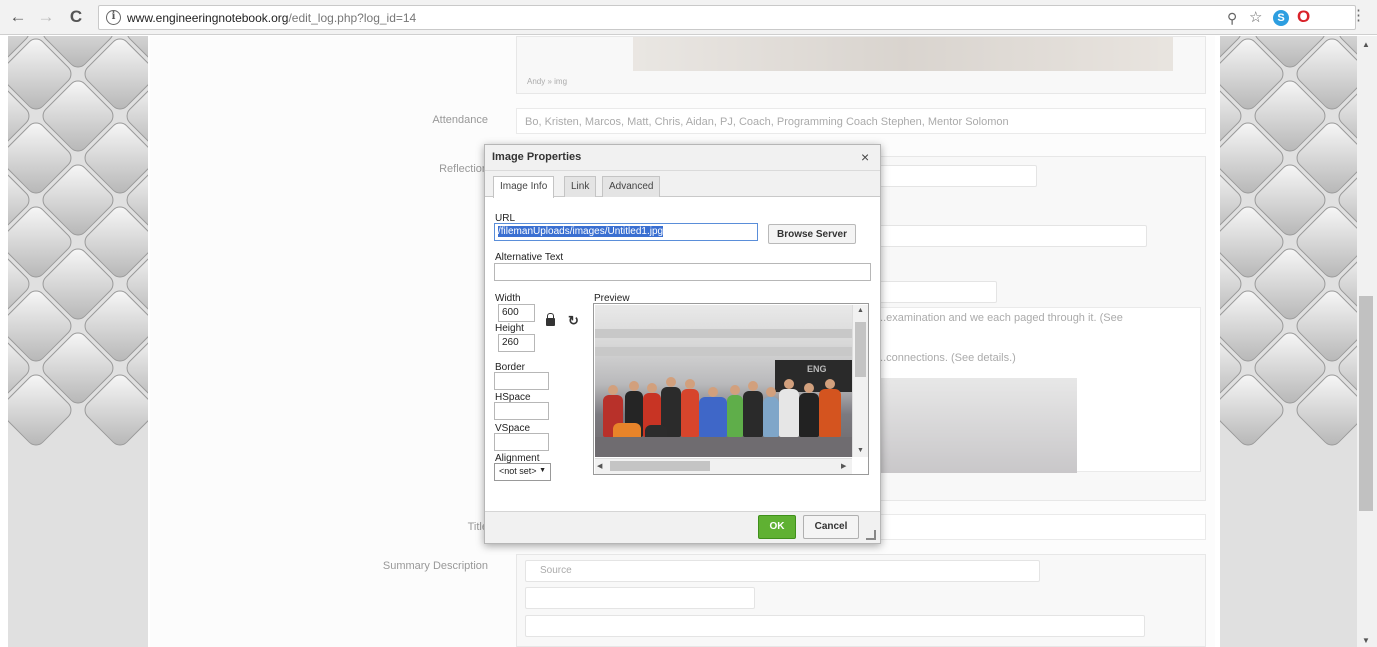 The width and height of the screenshot is (1377, 647). I want to click on cancel-button: Cancel, so click(831, 527).